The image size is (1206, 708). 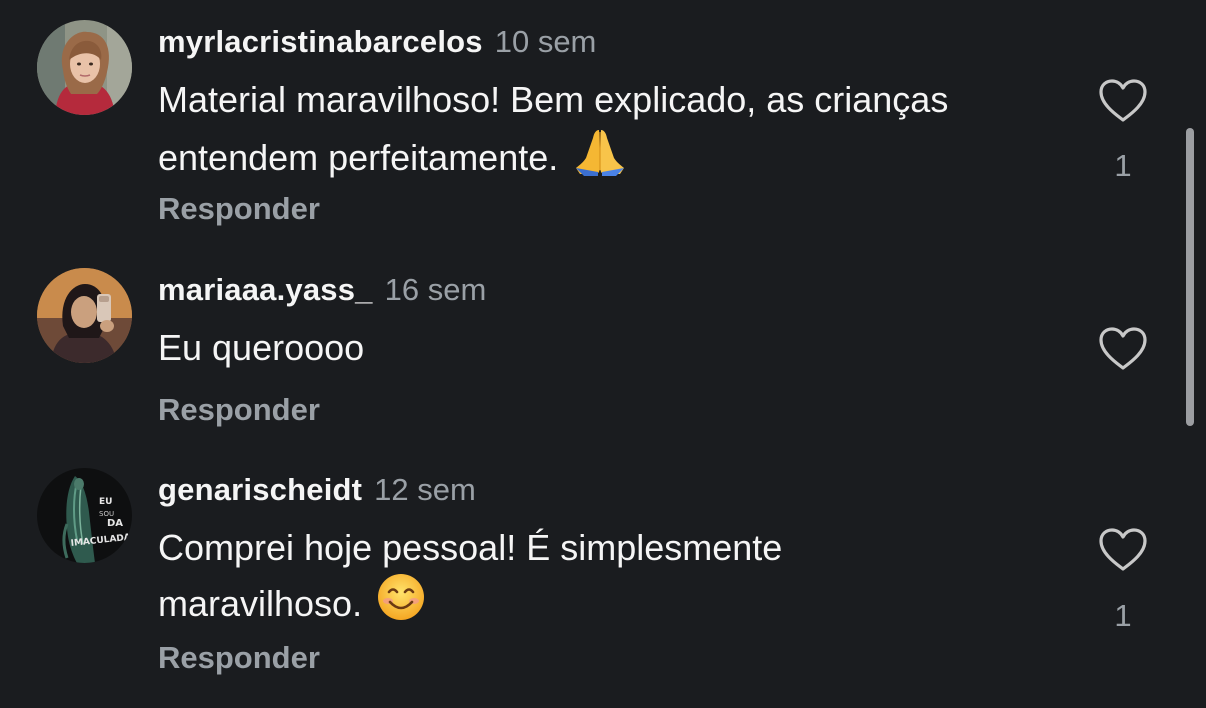 I want to click on comment-header: genarischeidt 12 sem, so click(x=317, y=490).